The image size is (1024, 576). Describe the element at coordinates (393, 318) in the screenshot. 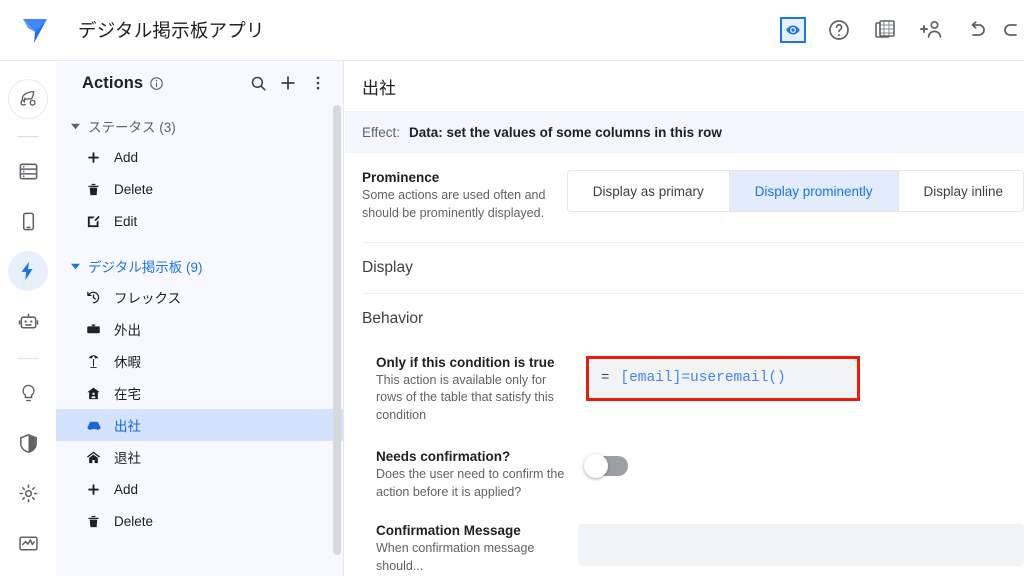

I see `behavior-section-title: Behavior` at that location.